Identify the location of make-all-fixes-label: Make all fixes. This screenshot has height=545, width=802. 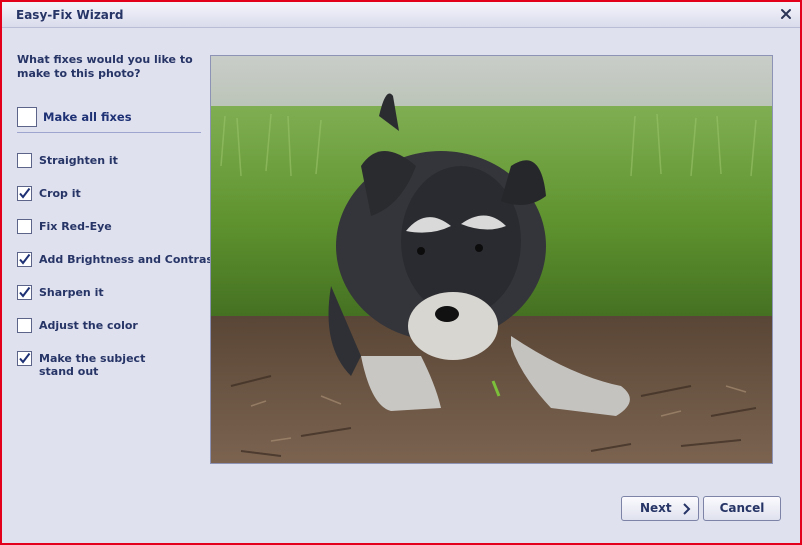
(87, 117).